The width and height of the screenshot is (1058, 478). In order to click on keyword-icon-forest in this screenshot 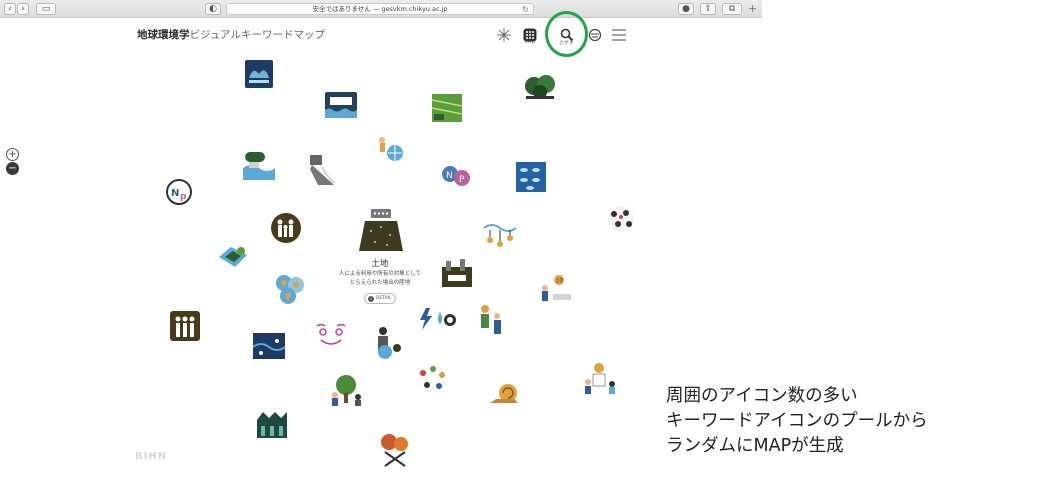, I will do `click(540, 86)`.